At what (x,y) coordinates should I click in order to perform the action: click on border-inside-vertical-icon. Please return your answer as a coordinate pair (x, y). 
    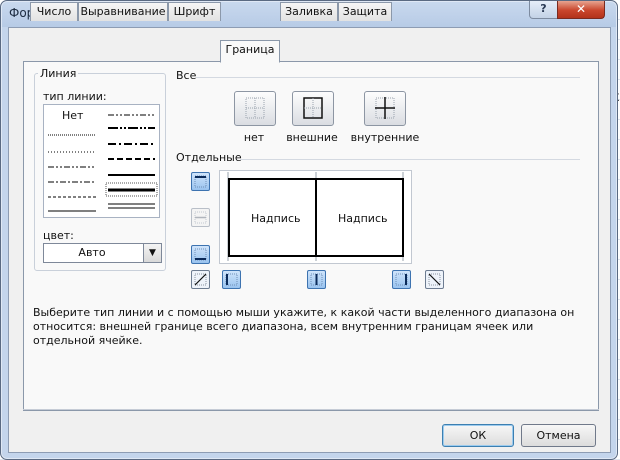
    Looking at the image, I should click on (316, 279).